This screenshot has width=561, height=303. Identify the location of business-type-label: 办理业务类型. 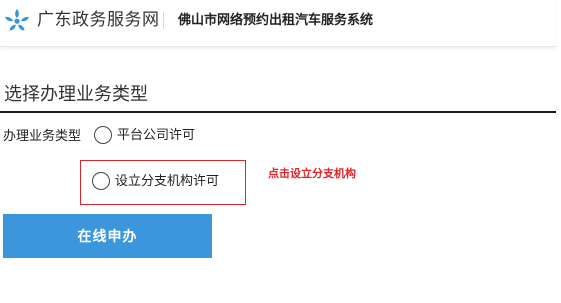
(42, 136).